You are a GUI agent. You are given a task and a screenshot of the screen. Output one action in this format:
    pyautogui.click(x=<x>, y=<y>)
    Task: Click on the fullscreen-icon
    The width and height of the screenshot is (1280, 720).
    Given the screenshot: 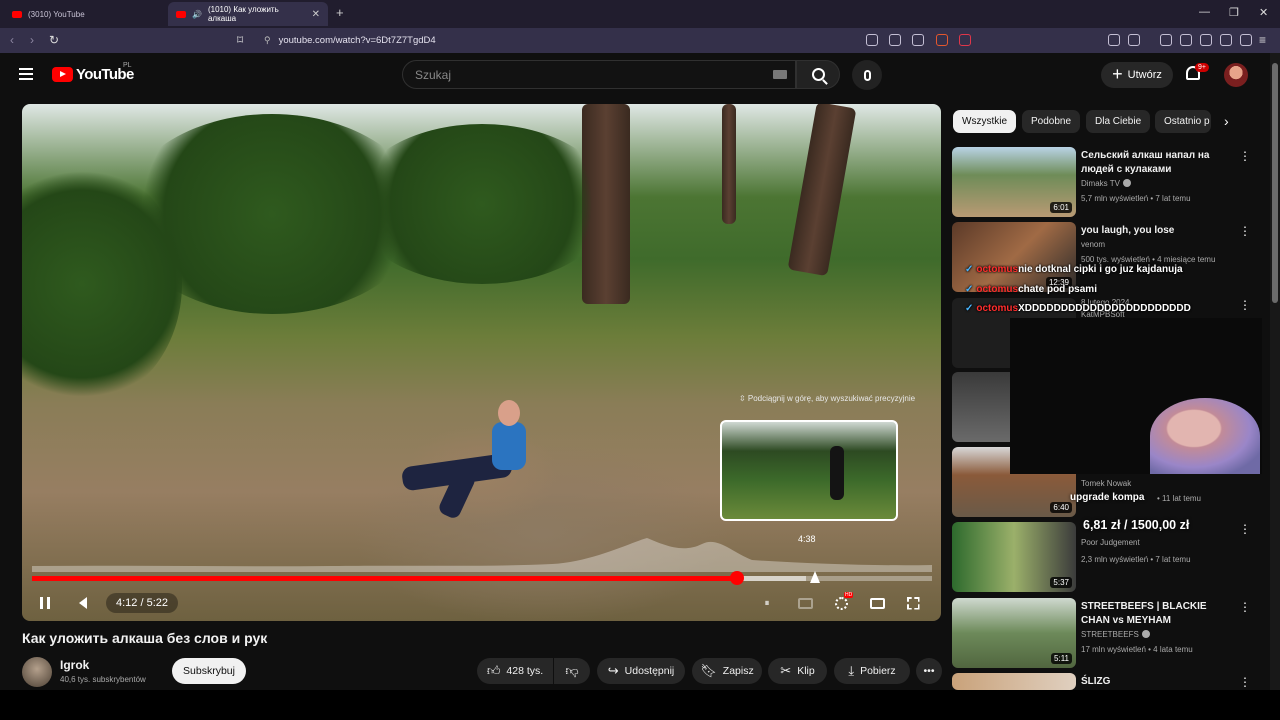 What is the action you would take?
    pyautogui.click(x=913, y=603)
    